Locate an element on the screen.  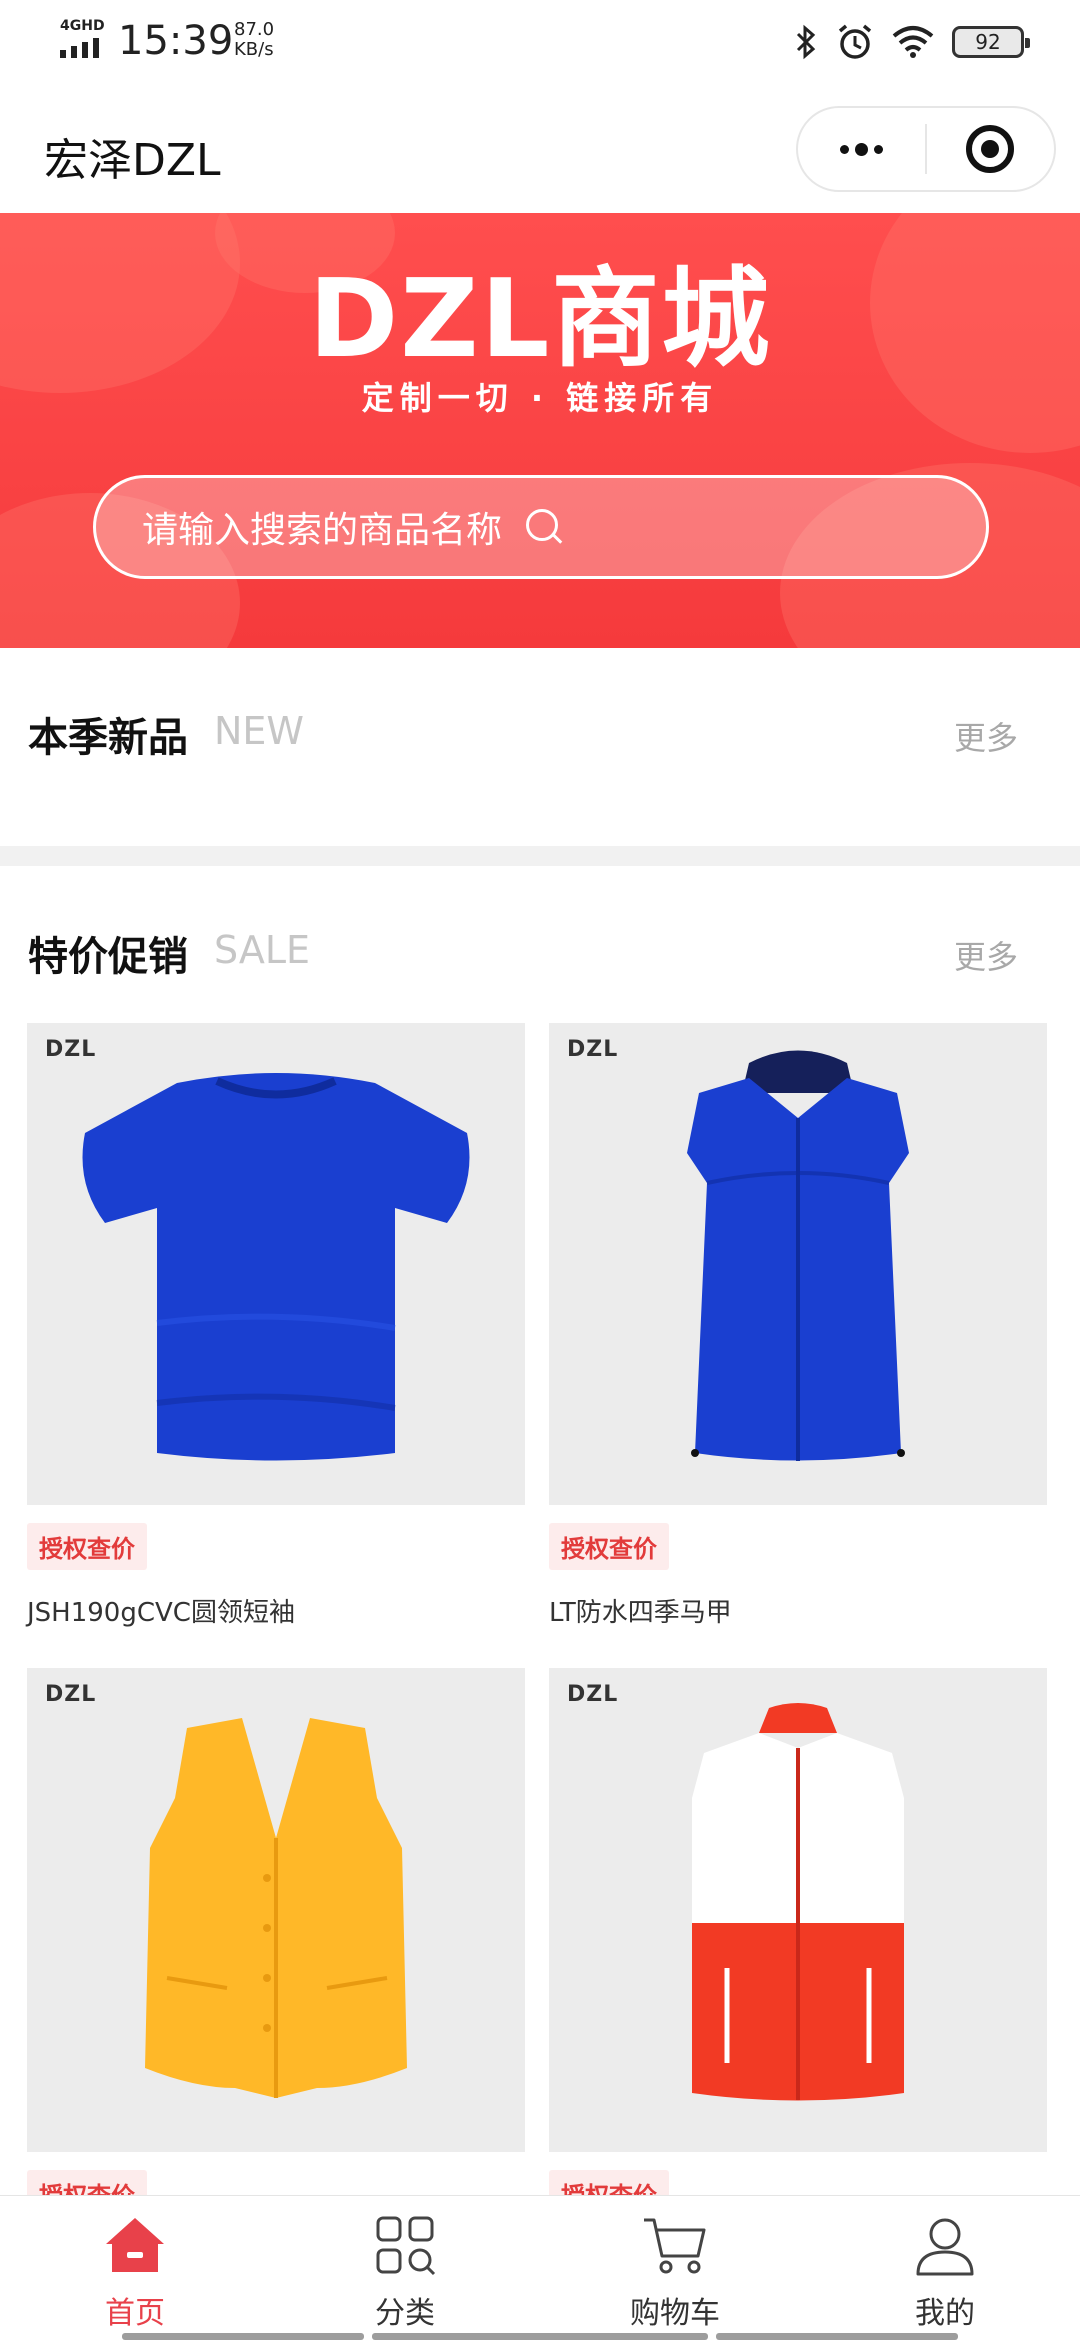
battery-level: 92 is located at coordinates (988, 42).